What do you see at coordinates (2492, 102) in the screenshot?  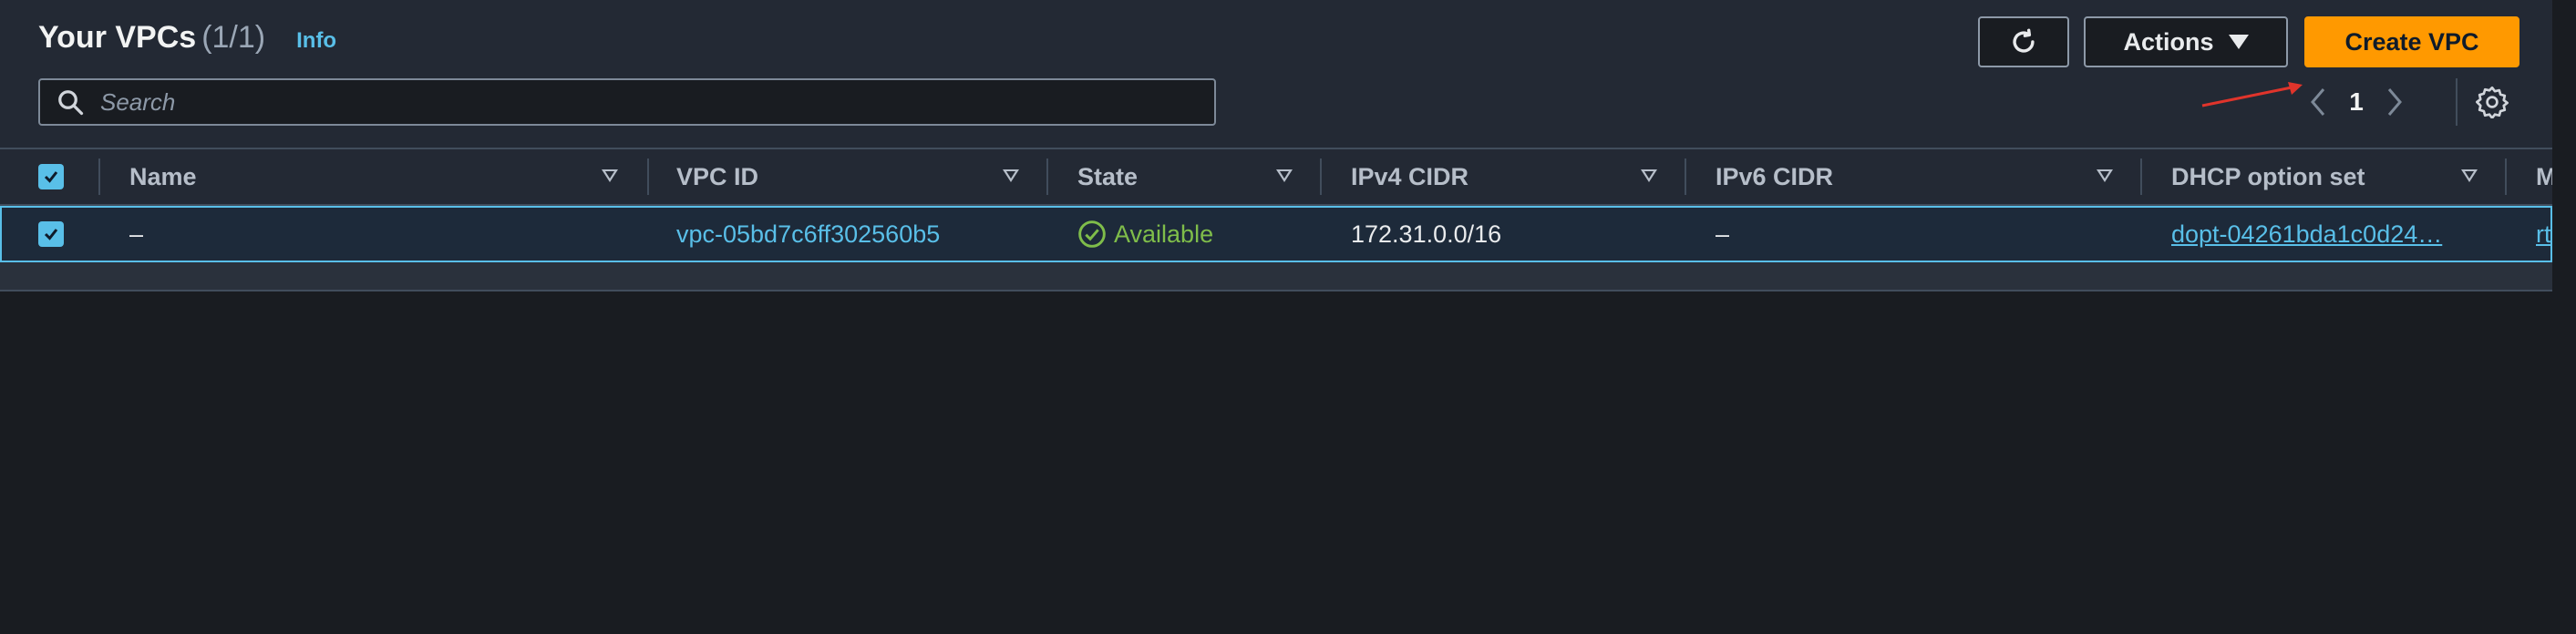 I see `gear-icon` at bounding box center [2492, 102].